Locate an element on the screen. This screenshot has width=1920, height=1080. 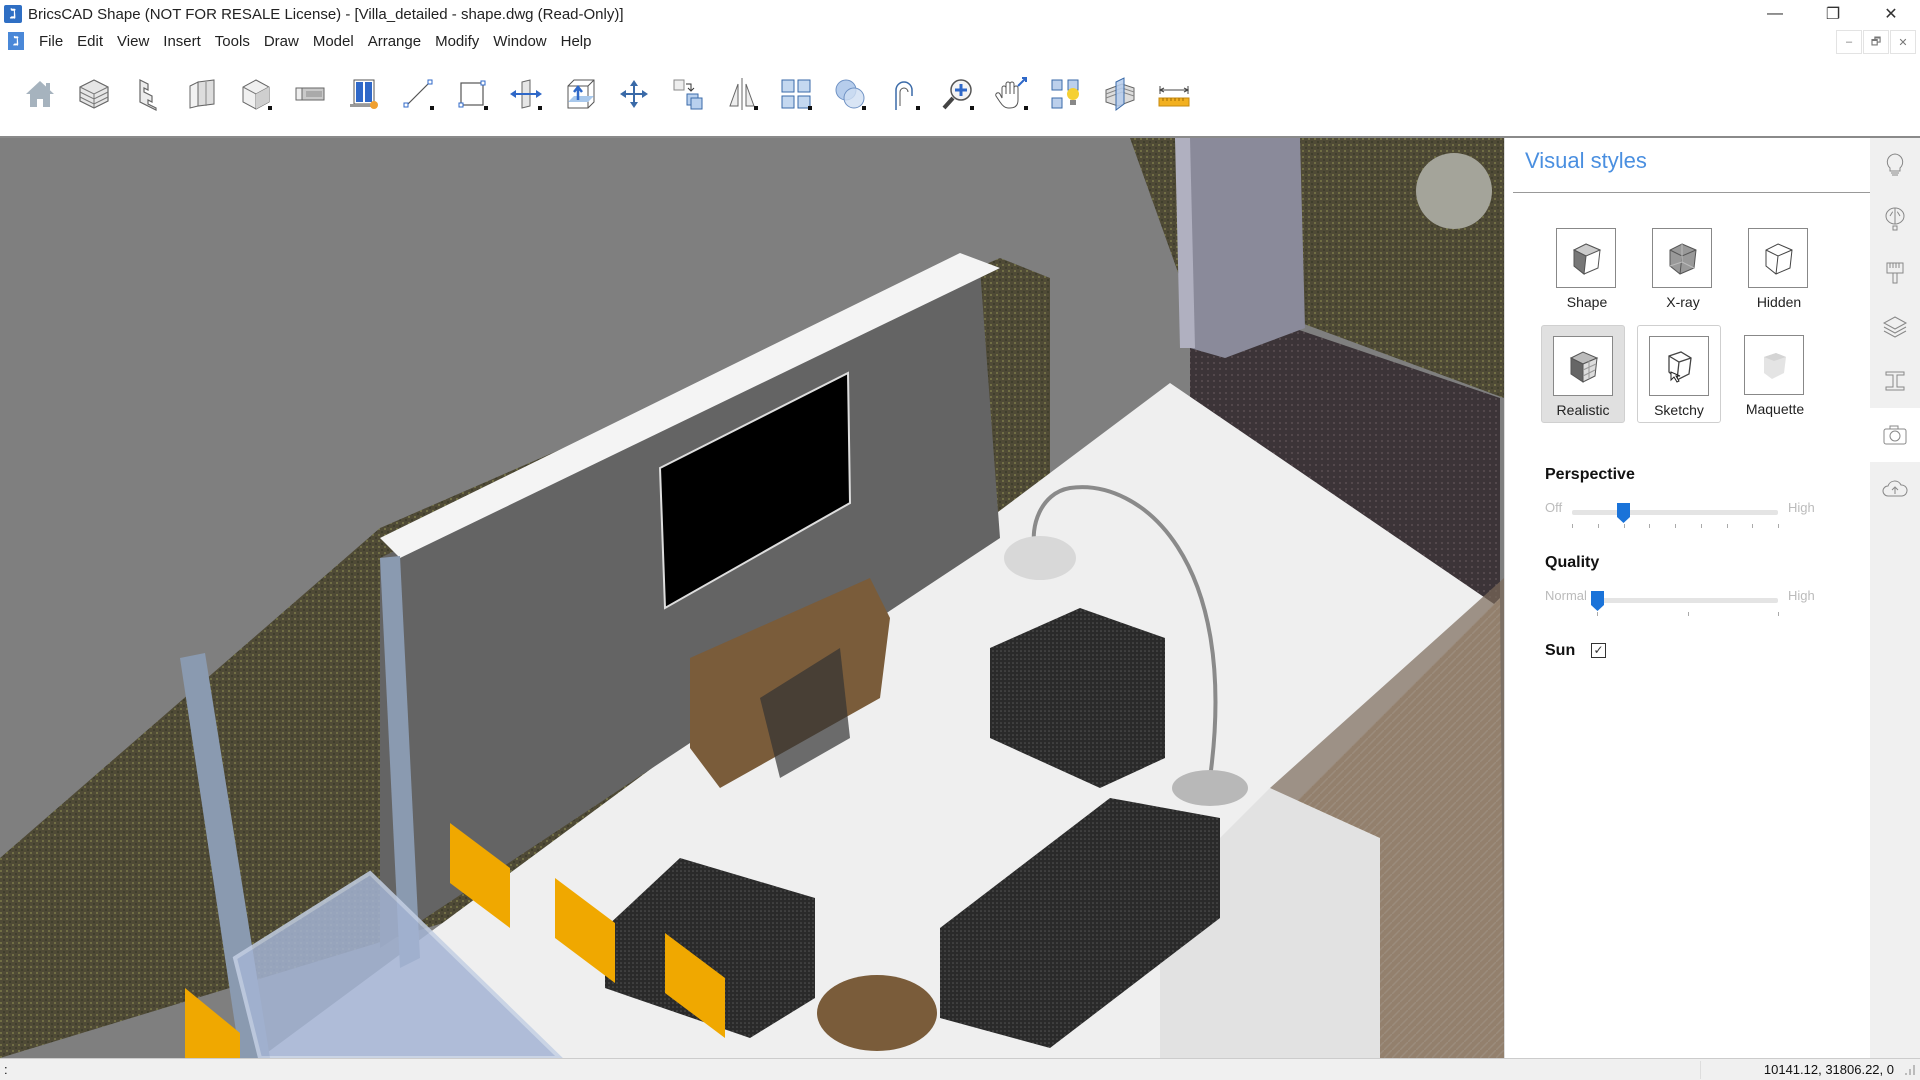
quality-label: Quality is located at coordinates (1572, 562).